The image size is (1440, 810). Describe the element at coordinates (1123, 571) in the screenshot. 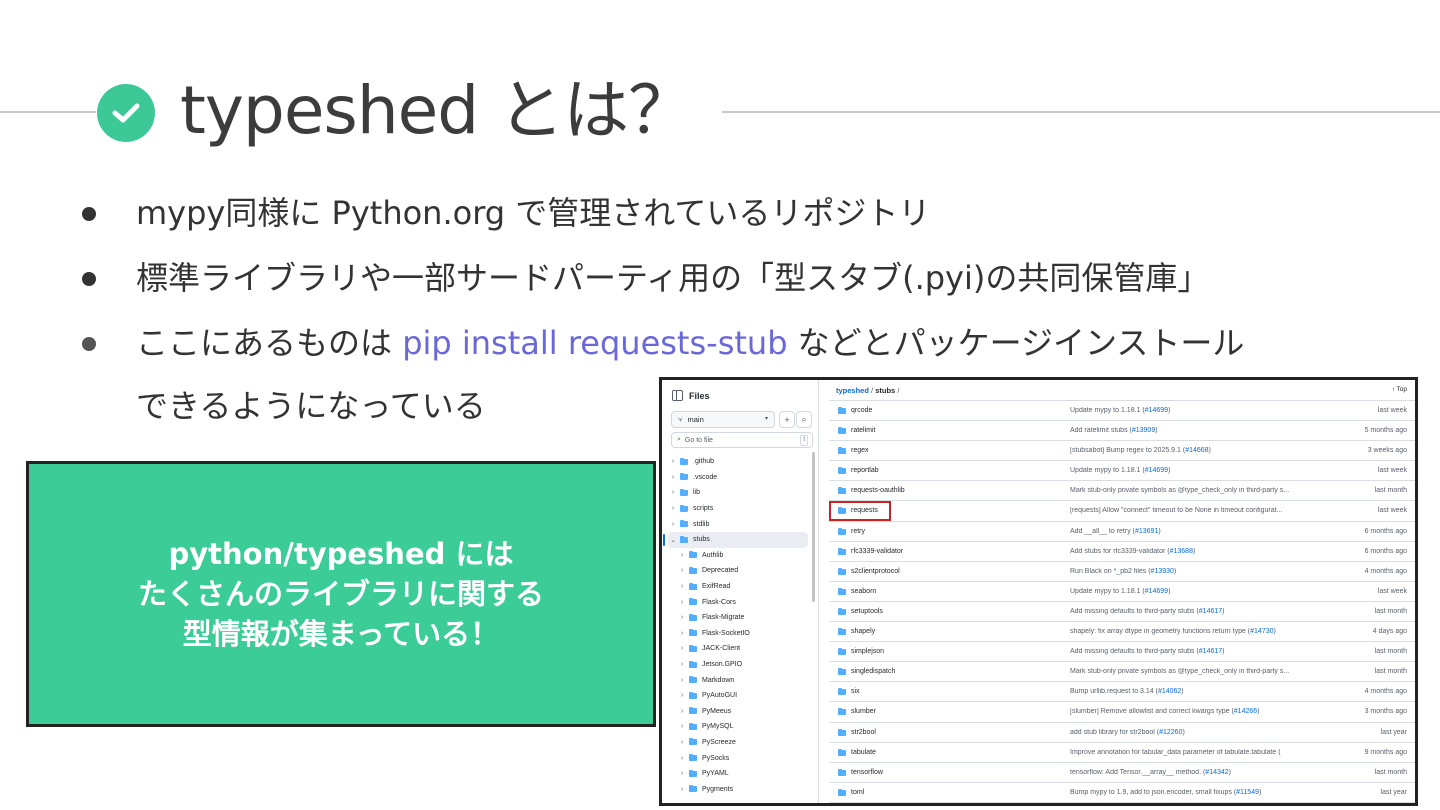

I see `commit-message: Run Black on *_pb2 files (#13930)` at that location.